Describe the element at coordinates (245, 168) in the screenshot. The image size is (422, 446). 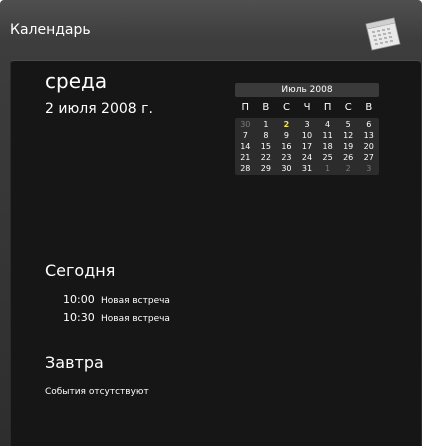
I see `day-cell: 28` at that location.